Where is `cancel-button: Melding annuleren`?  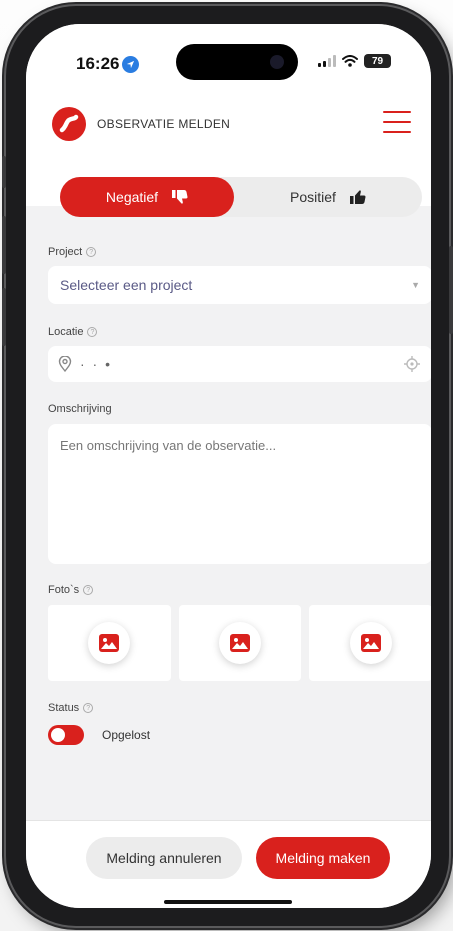 cancel-button: Melding annuleren is located at coordinates (164, 858).